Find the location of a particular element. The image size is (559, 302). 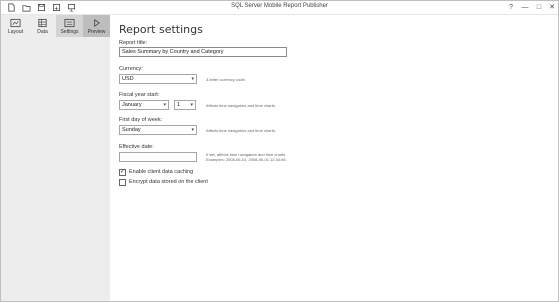

first-day-label: First day of week: is located at coordinates (141, 120).